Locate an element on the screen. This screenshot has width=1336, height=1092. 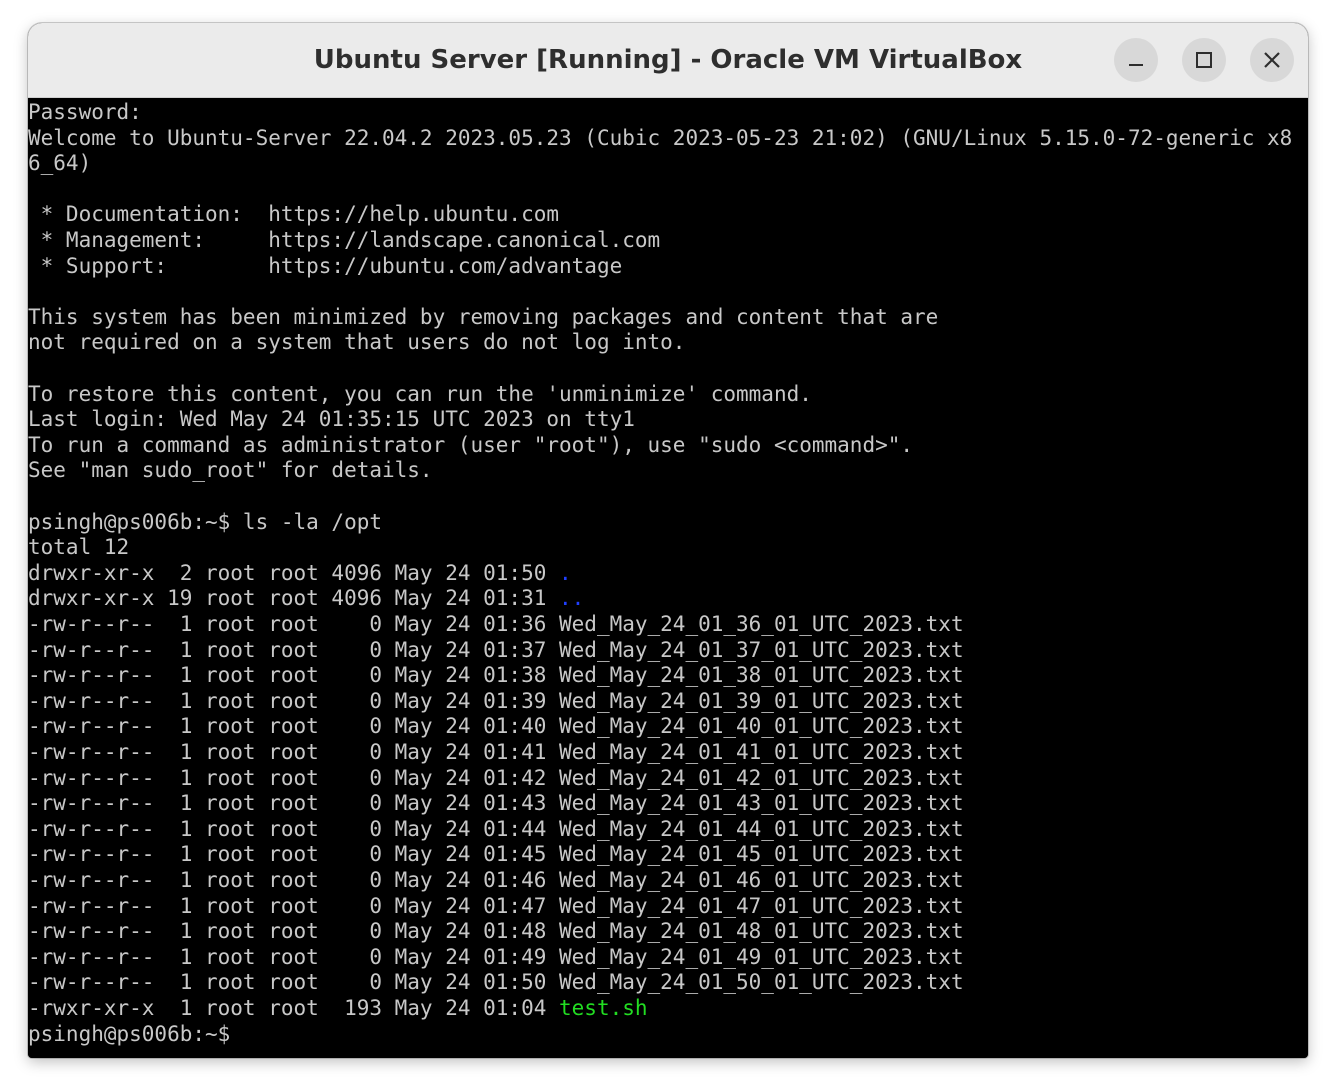
terminal-text: 6_64) is located at coordinates (60, 163).